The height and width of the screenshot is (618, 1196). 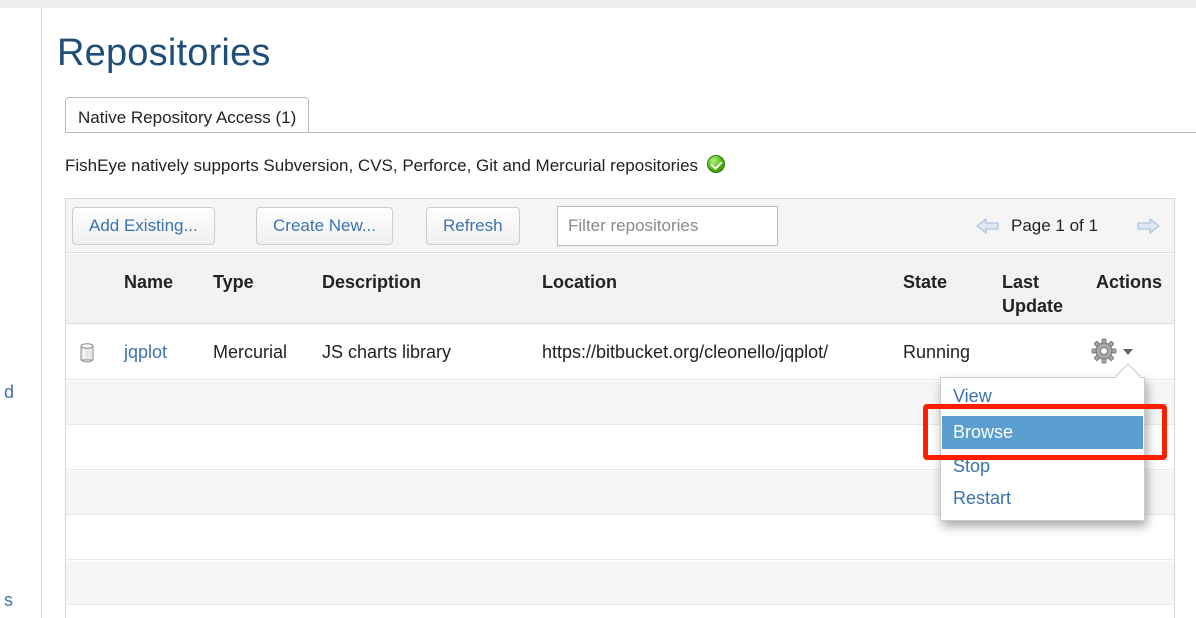 I want to click on menu-item-restart: Restart, so click(x=1042, y=498).